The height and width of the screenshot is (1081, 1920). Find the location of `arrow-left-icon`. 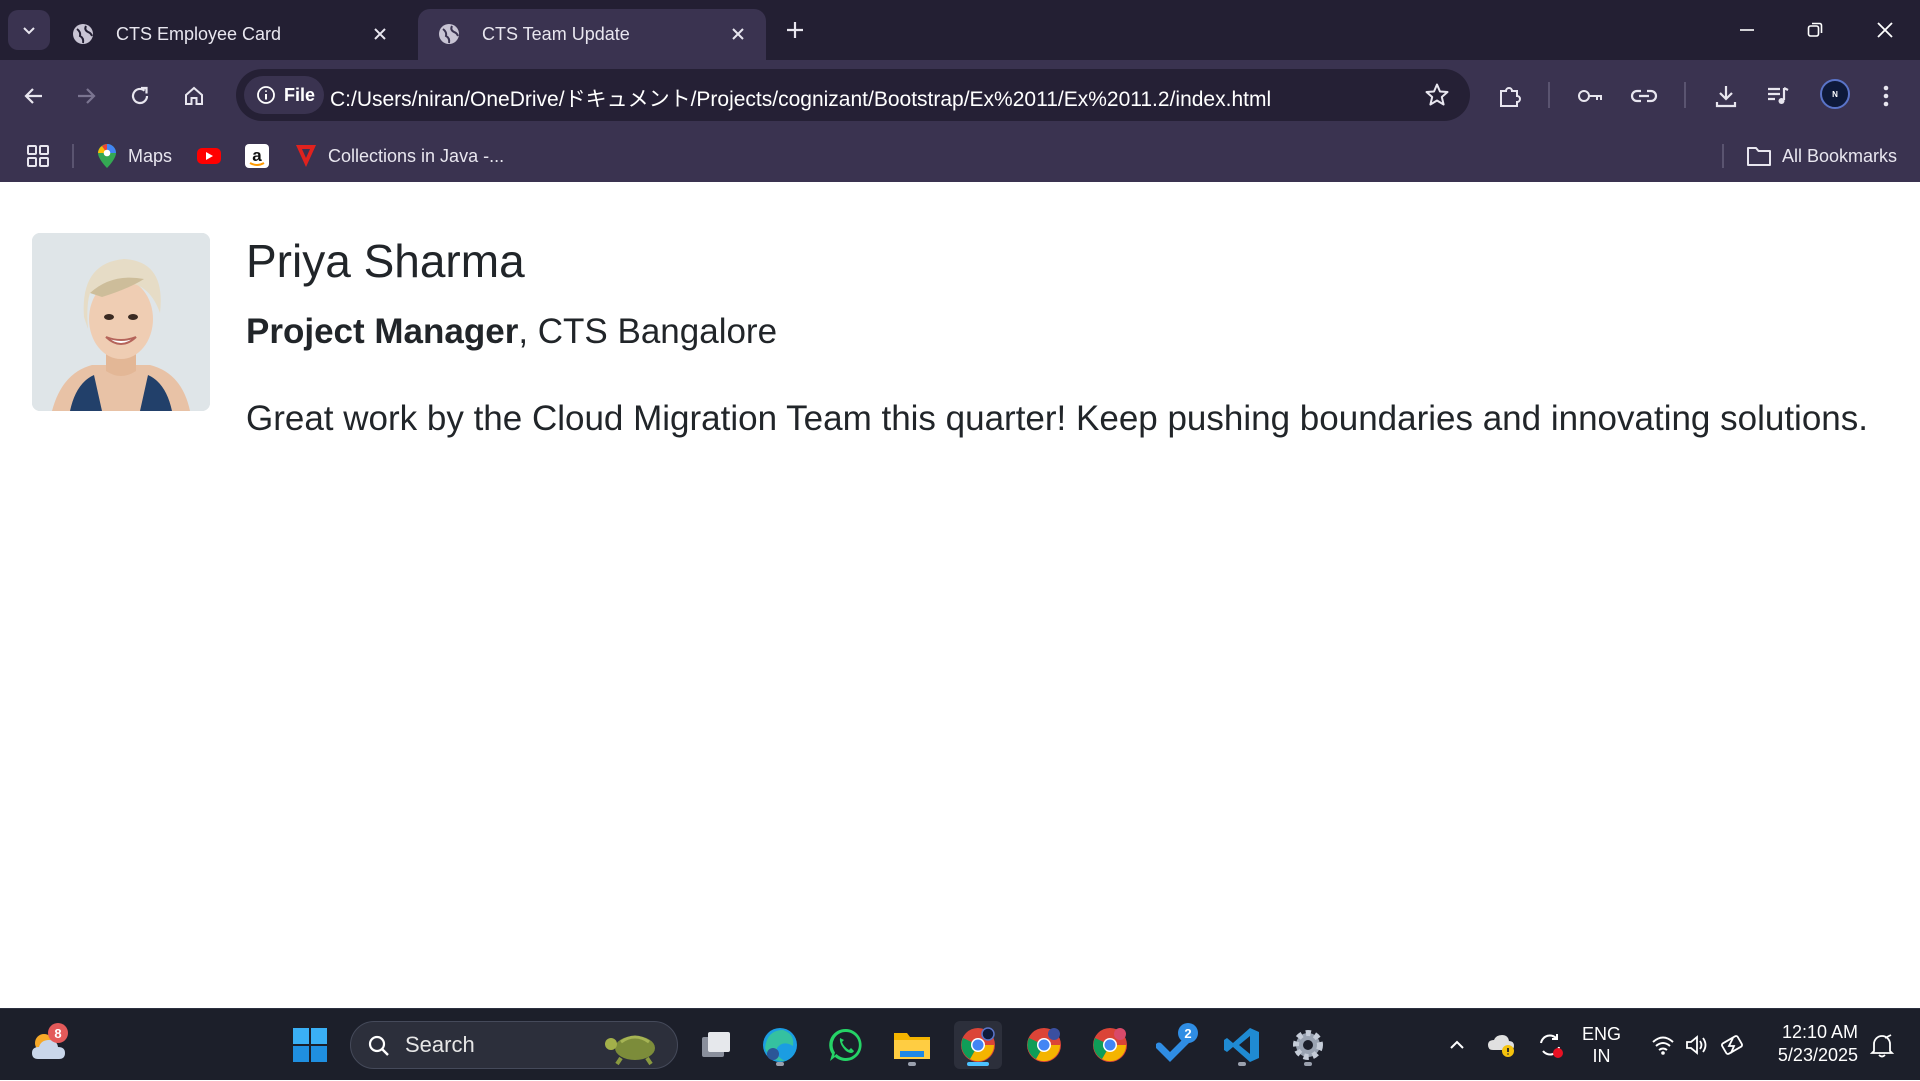

arrow-left-icon is located at coordinates (33, 96).